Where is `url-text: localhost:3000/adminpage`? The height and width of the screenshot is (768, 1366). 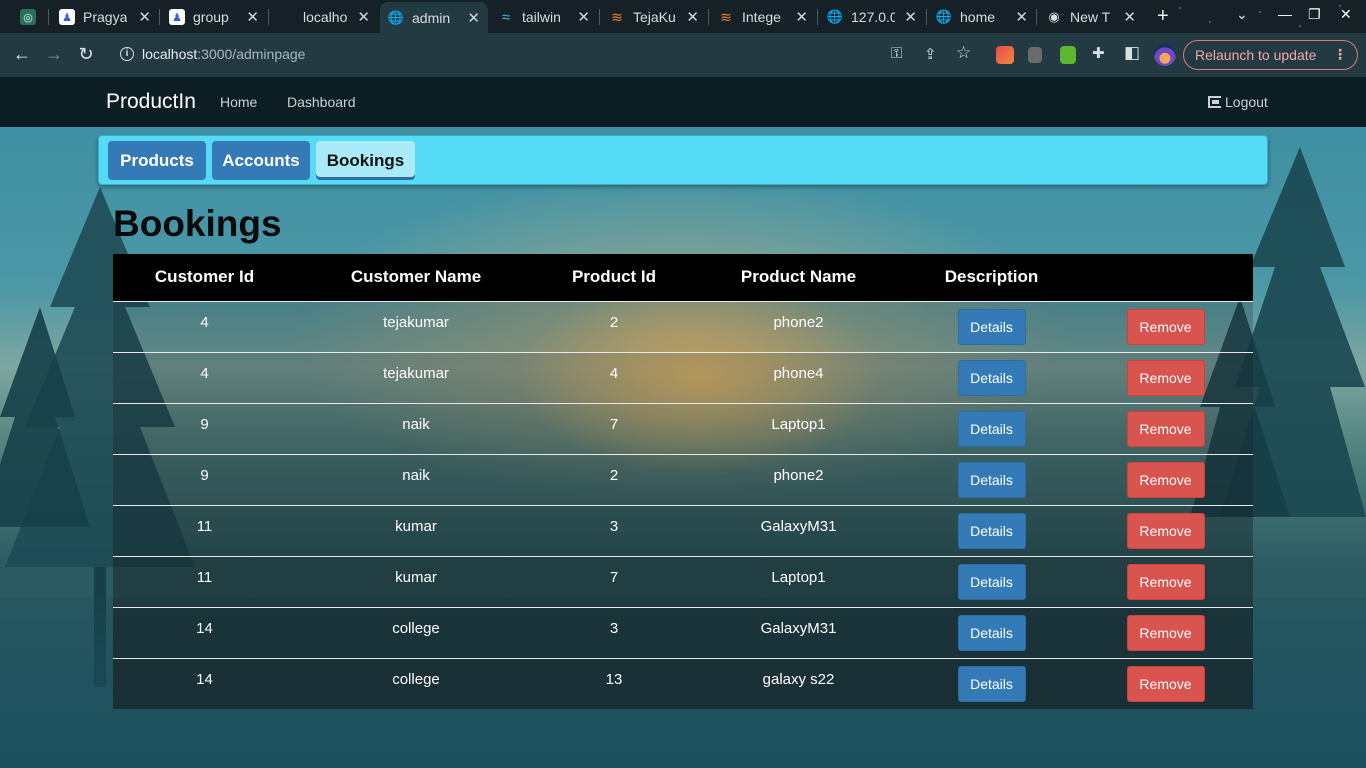
url-text: localhost:3000/adminpage is located at coordinates (223, 54).